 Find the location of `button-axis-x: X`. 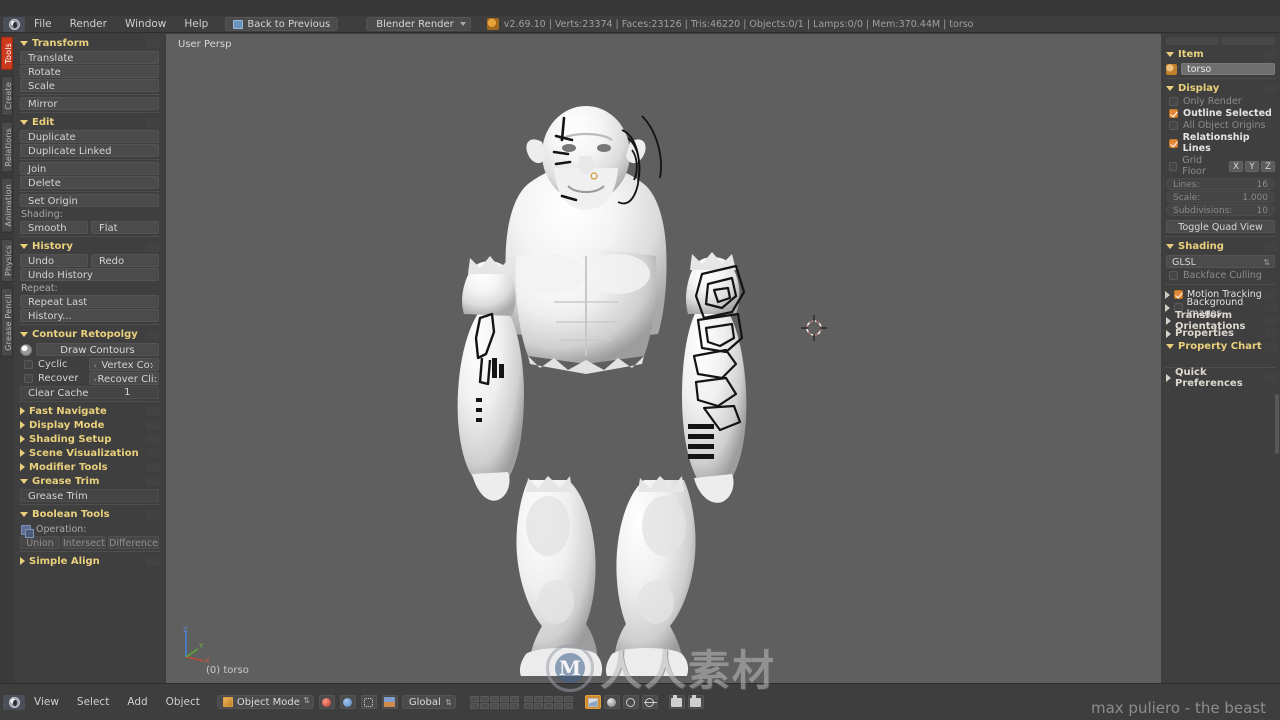

button-axis-x: X is located at coordinates (1236, 166).